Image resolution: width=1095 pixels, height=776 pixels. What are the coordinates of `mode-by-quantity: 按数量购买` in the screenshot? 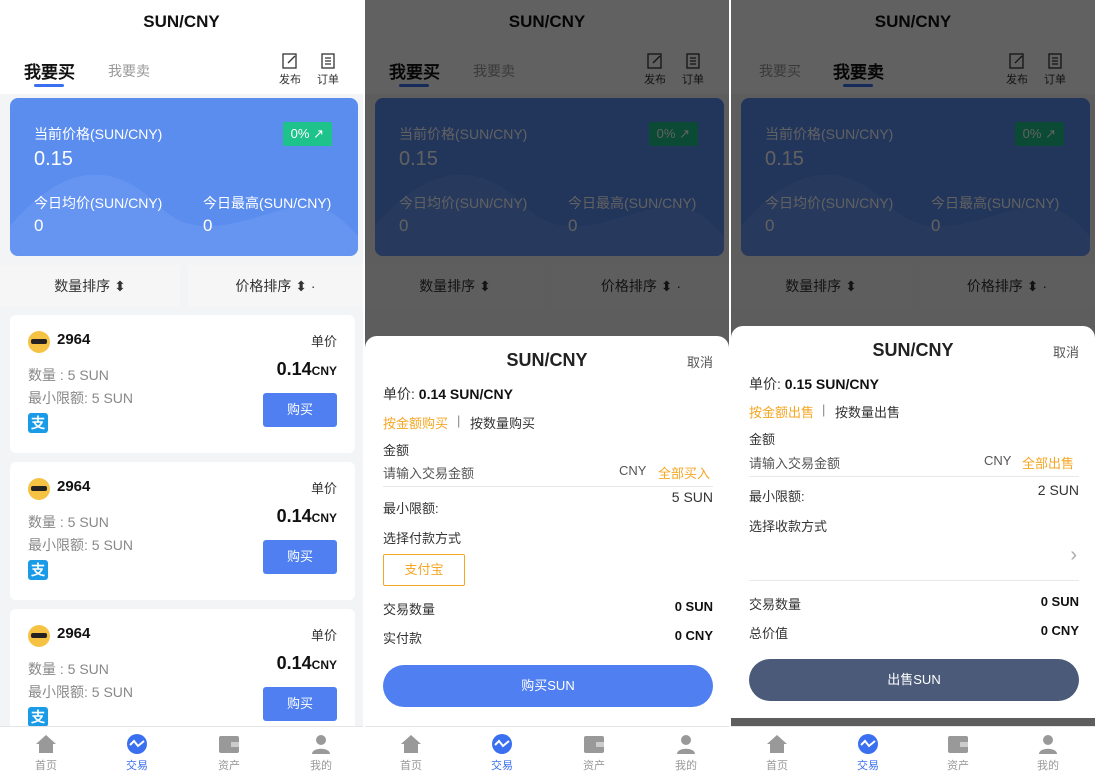 It's located at (502, 422).